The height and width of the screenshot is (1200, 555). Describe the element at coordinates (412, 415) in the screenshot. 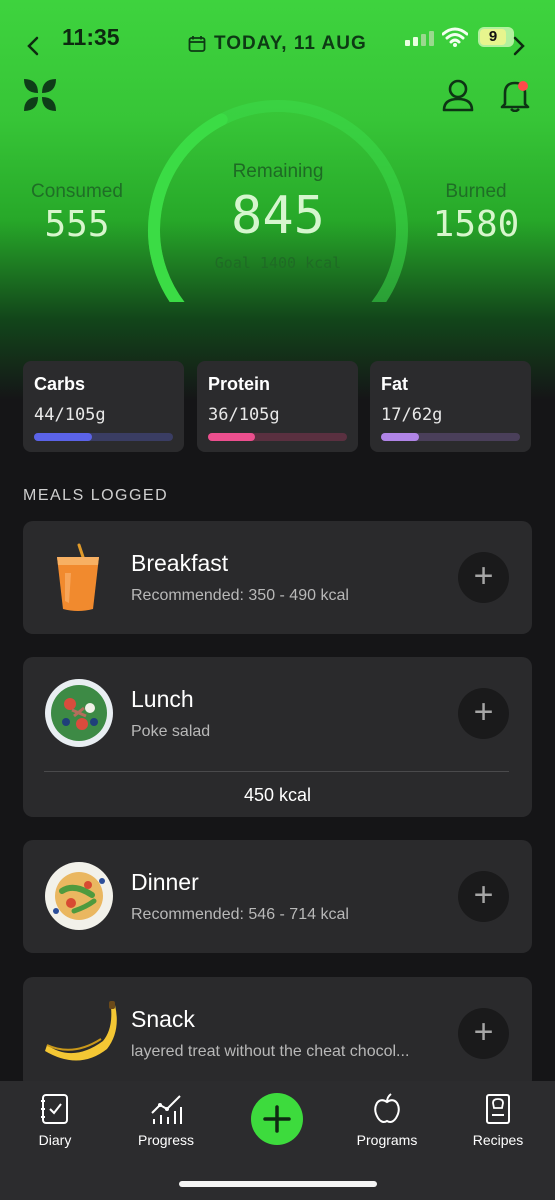

I see `macro-value: 17/62g` at that location.